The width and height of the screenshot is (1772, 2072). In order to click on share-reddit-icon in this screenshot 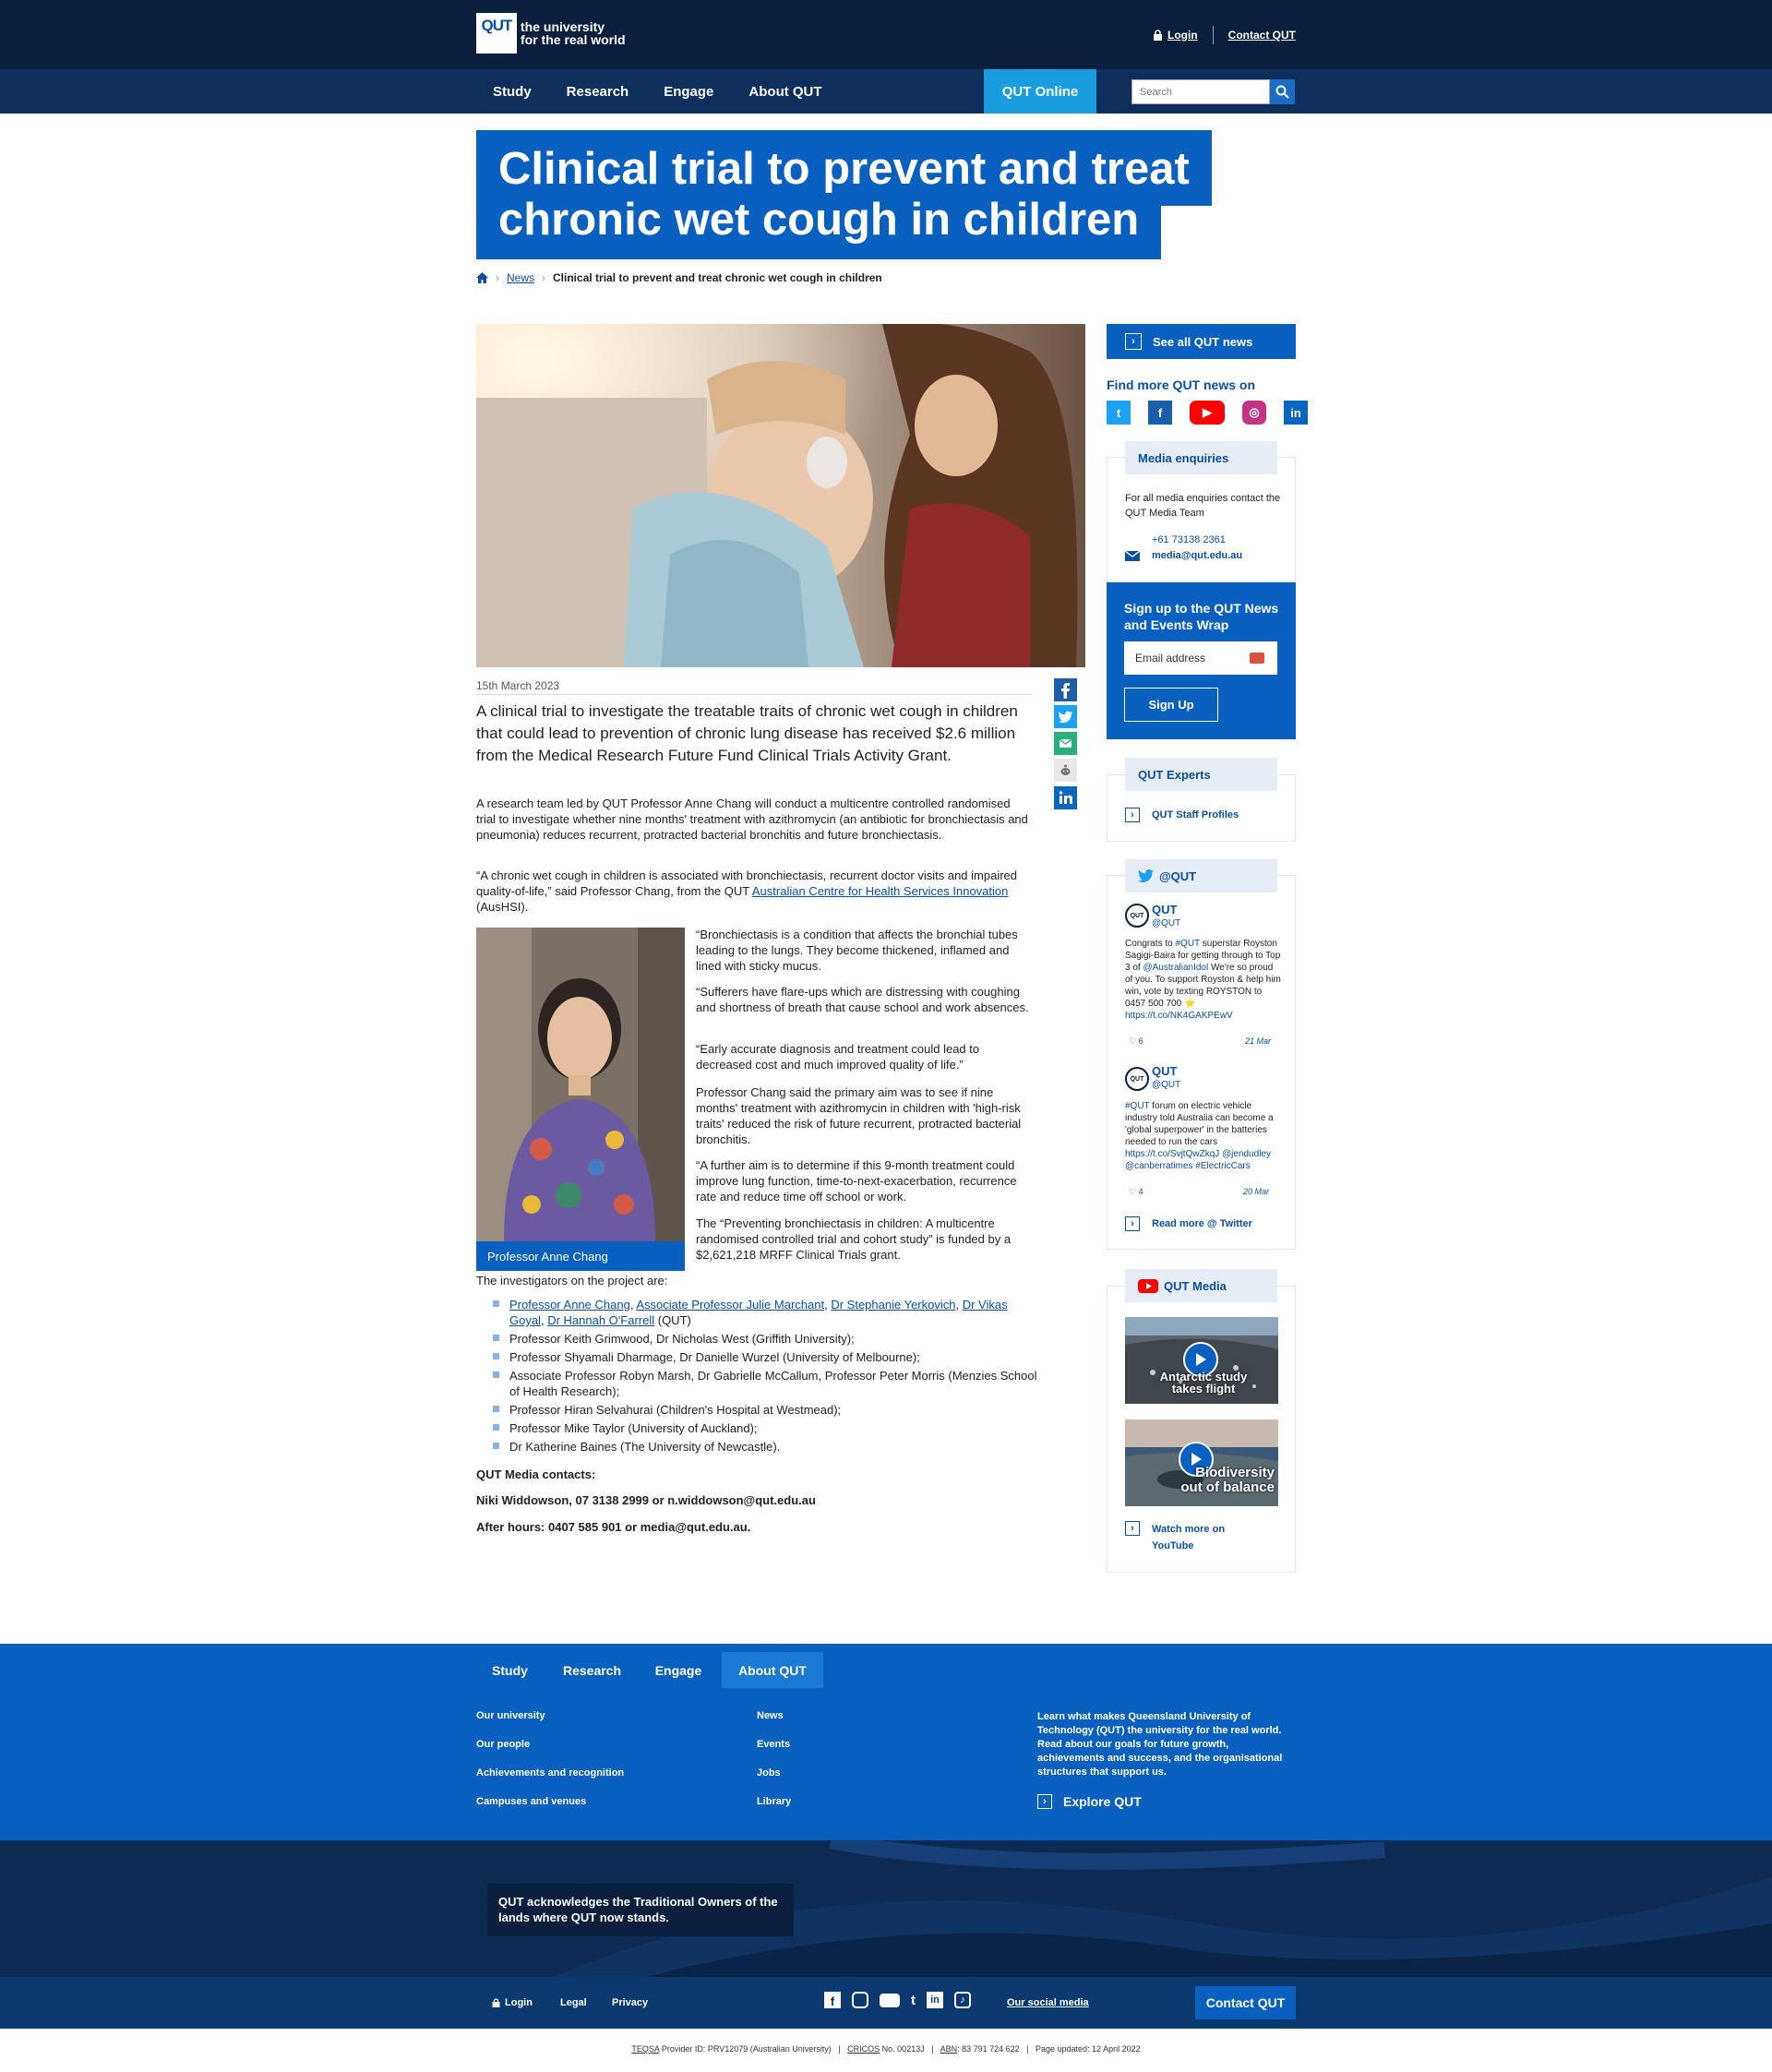, I will do `click(1066, 771)`.